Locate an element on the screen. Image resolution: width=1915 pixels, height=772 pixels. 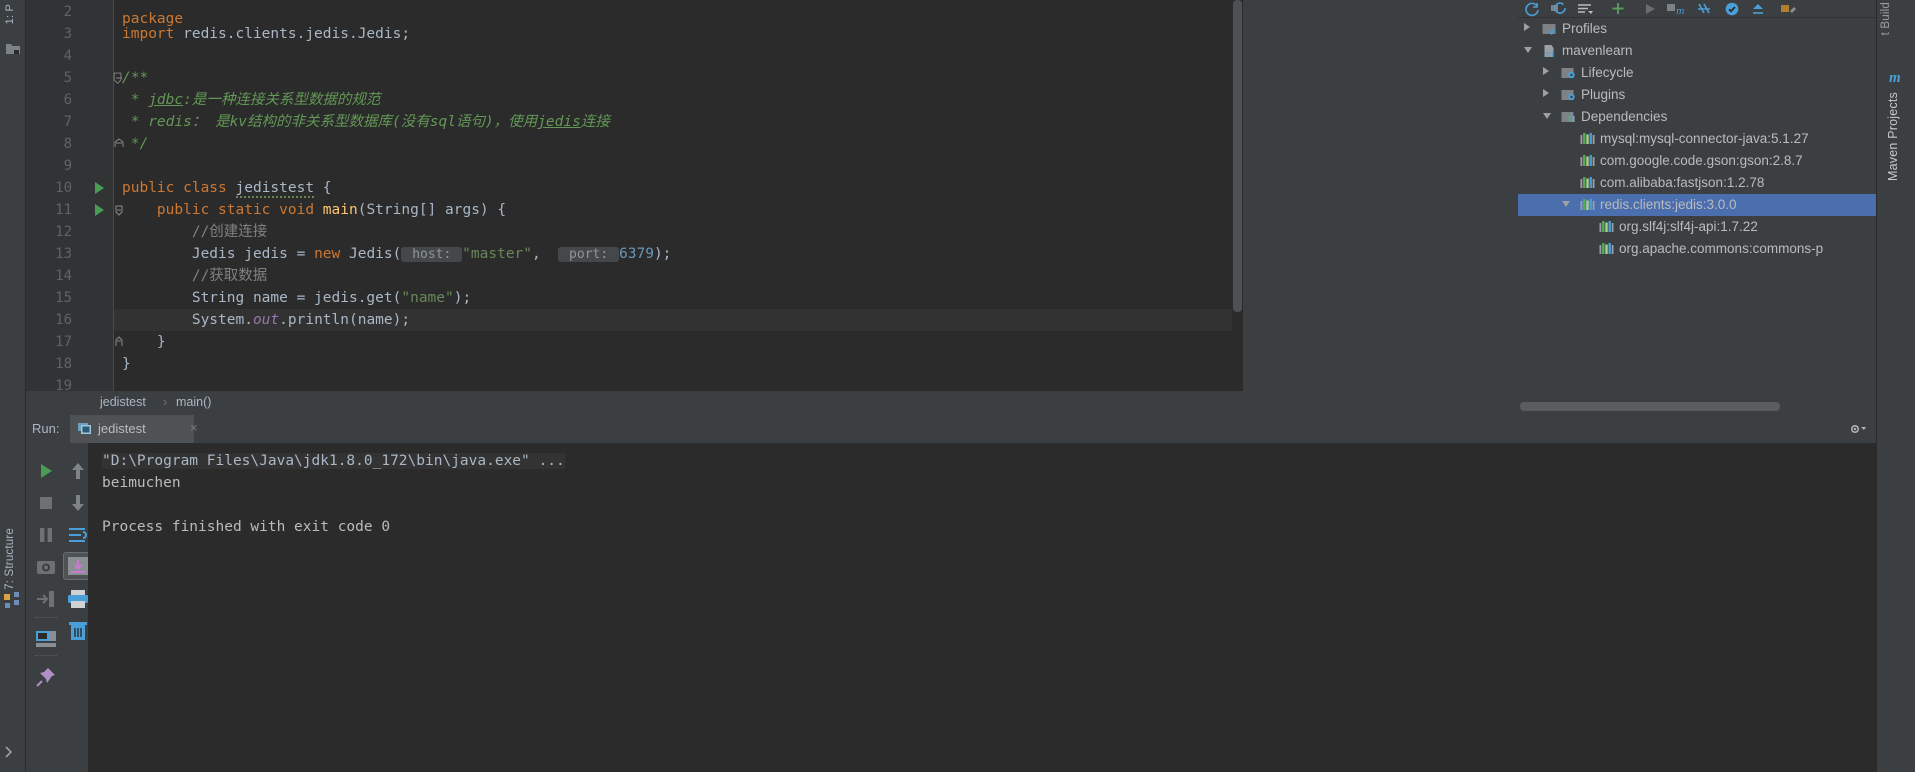
editor-vertical-scrollbar is located at coordinates (1237, 207).